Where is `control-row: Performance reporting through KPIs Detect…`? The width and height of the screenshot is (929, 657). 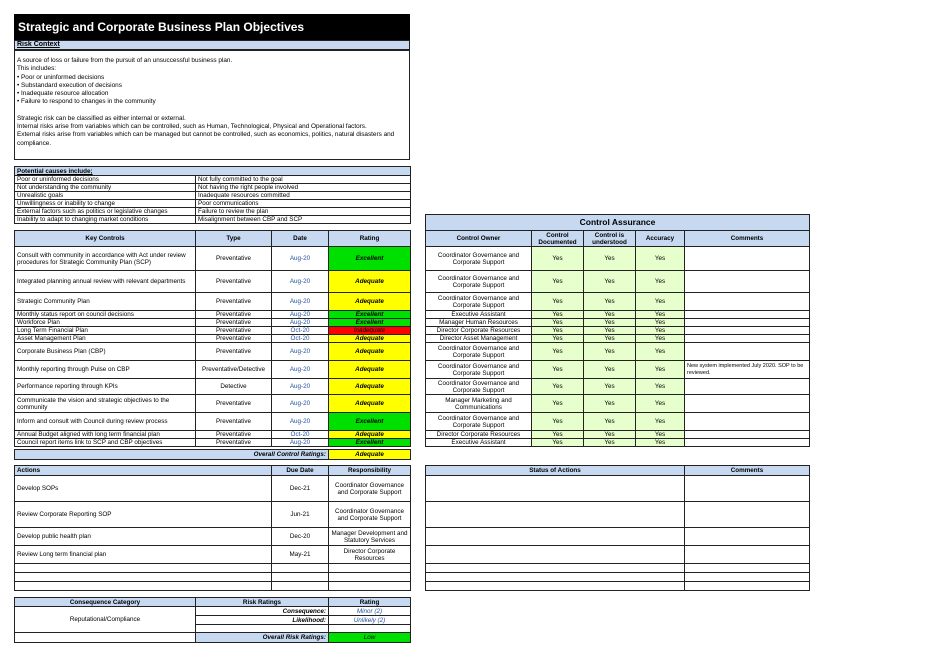 control-row: Performance reporting through KPIs Detect… is located at coordinates (212, 386).